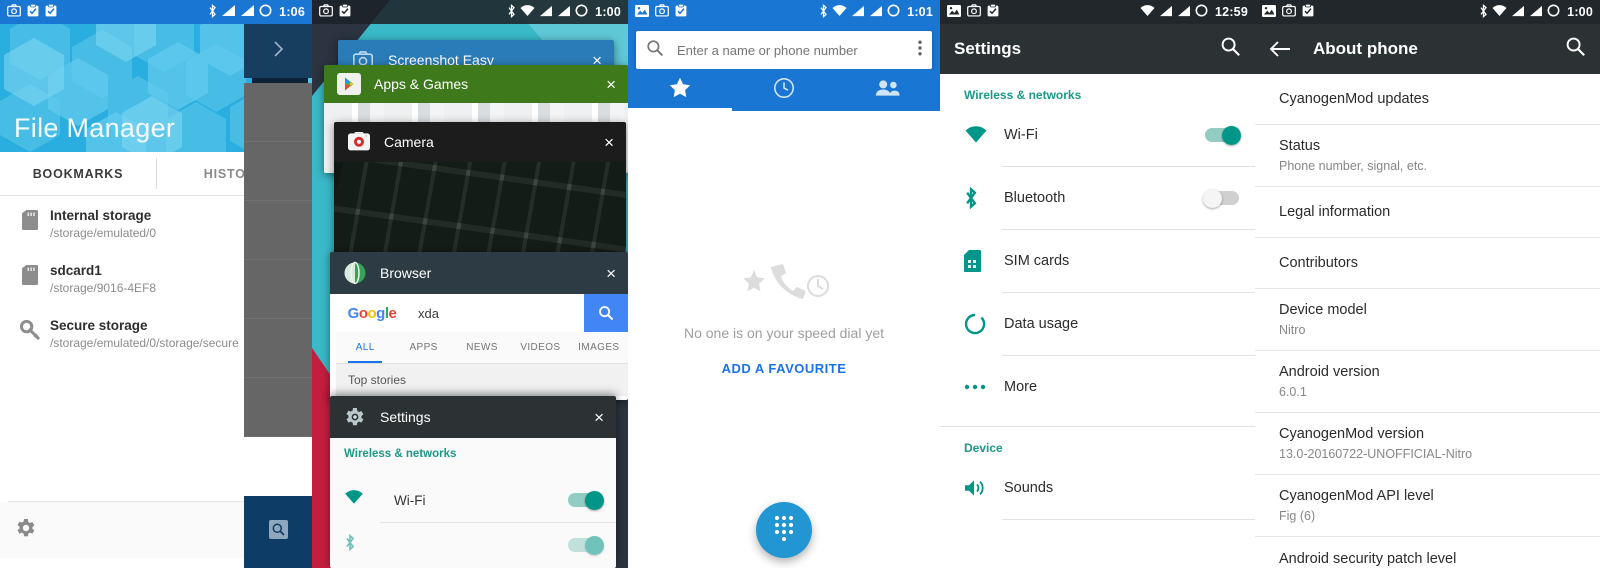 This screenshot has width=1600, height=568. I want to click on tab-contacts, so click(888, 90).